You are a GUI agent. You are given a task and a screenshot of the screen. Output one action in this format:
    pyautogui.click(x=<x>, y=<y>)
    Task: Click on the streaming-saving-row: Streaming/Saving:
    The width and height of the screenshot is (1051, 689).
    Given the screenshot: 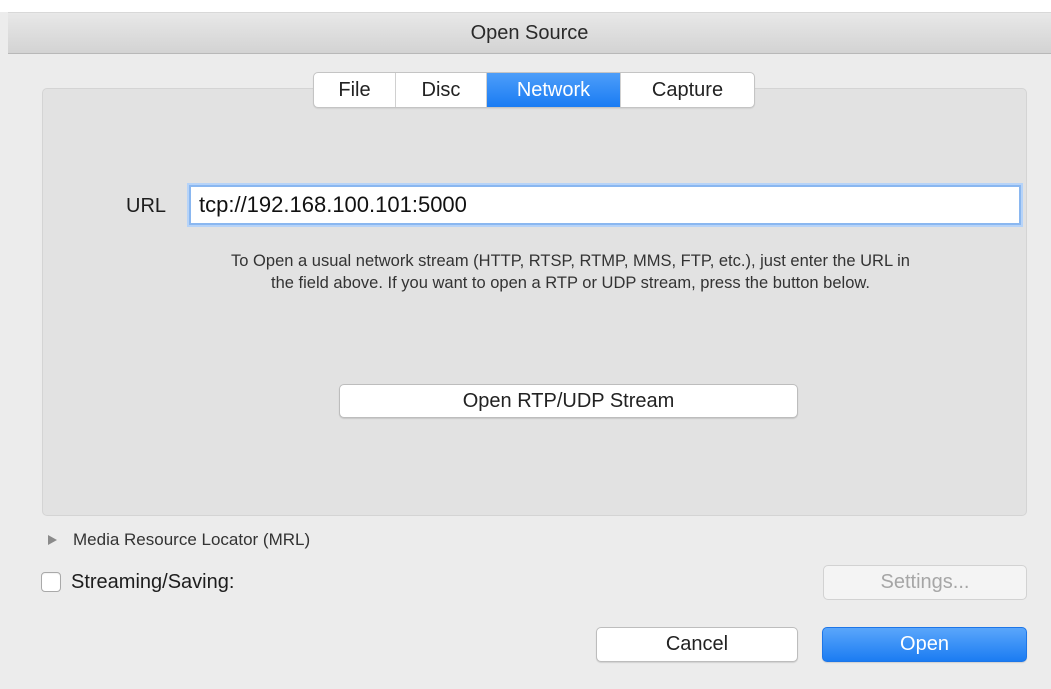 What is the action you would take?
    pyautogui.click(x=137, y=582)
    